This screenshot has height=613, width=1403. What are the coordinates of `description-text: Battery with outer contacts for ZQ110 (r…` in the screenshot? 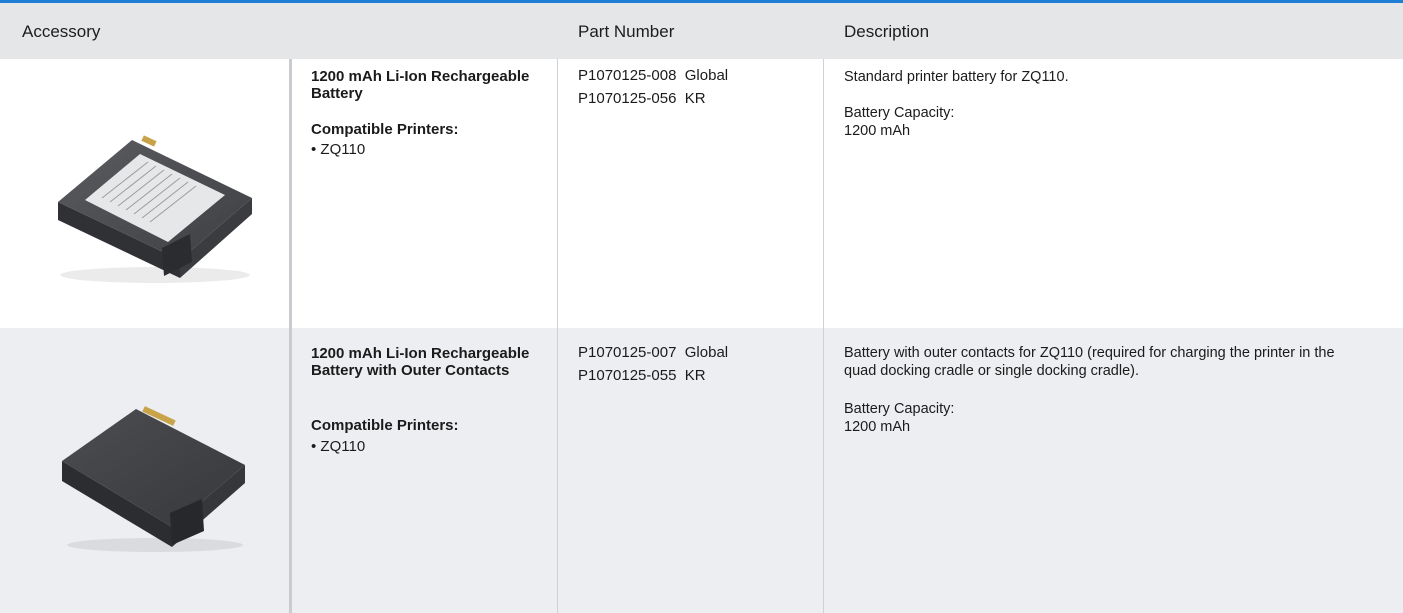 It's located at (1089, 362).